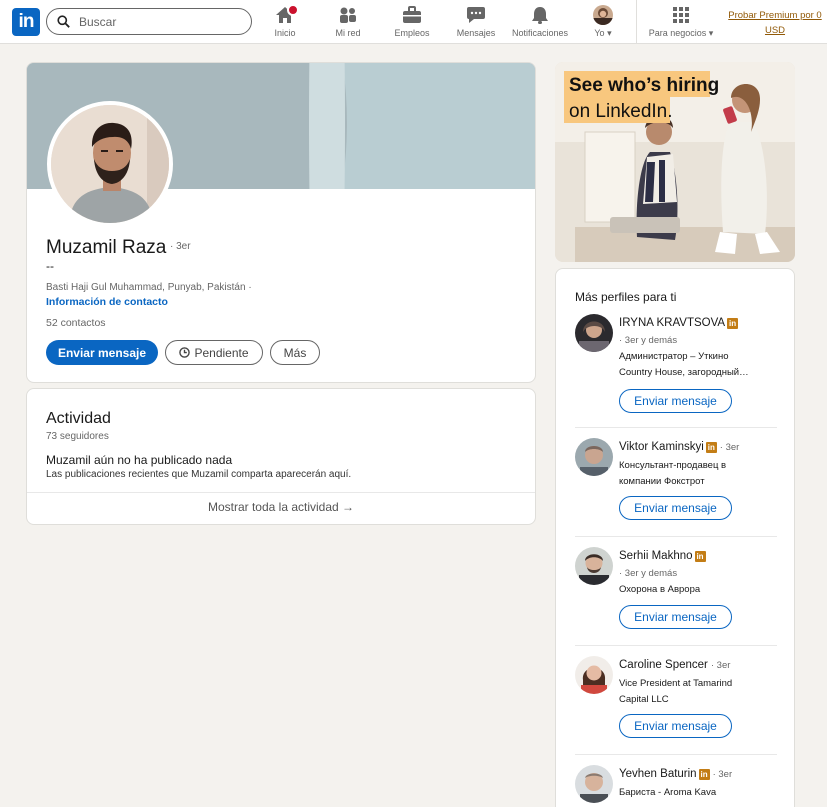 The height and width of the screenshot is (807, 827). I want to click on bell-icon, so click(540, 15).